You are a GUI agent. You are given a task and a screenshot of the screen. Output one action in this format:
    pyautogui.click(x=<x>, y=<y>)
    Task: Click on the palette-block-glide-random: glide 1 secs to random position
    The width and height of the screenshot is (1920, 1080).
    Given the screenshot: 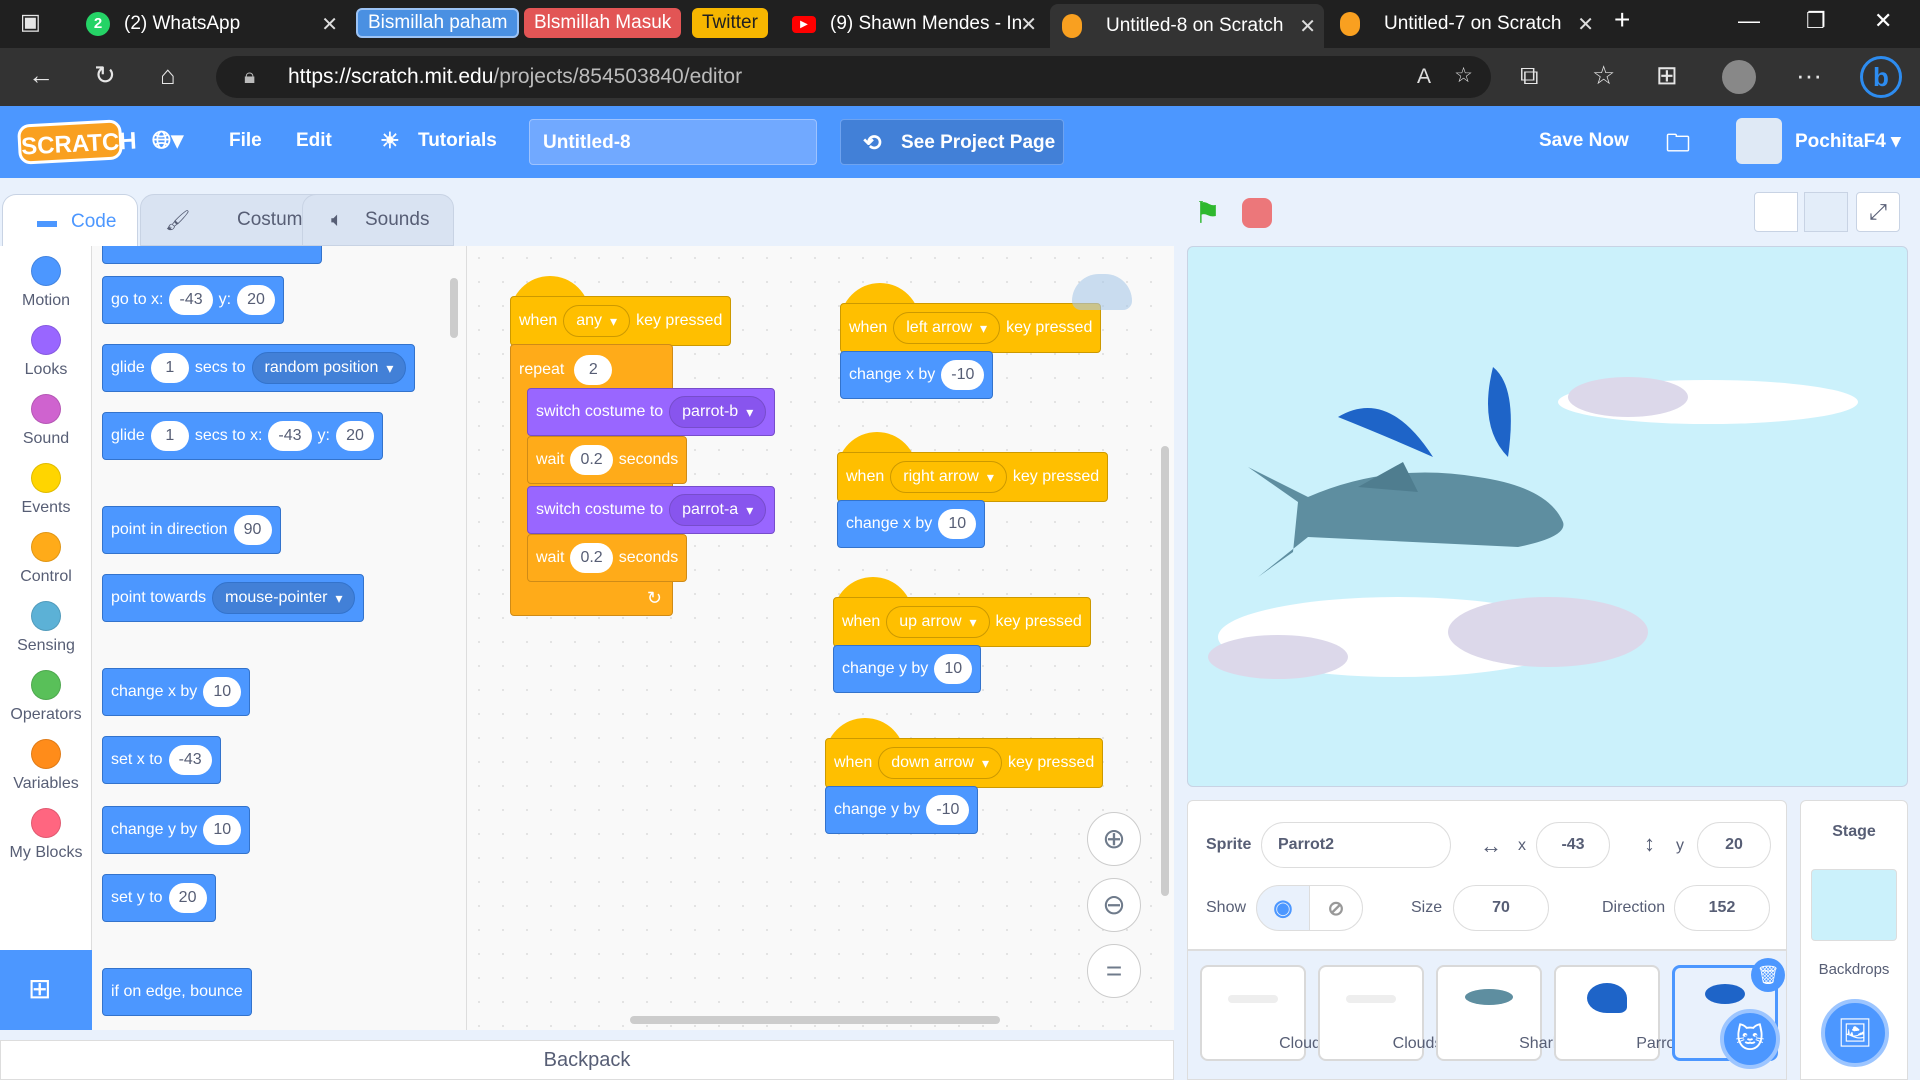 What is the action you would take?
    pyautogui.click(x=259, y=368)
    